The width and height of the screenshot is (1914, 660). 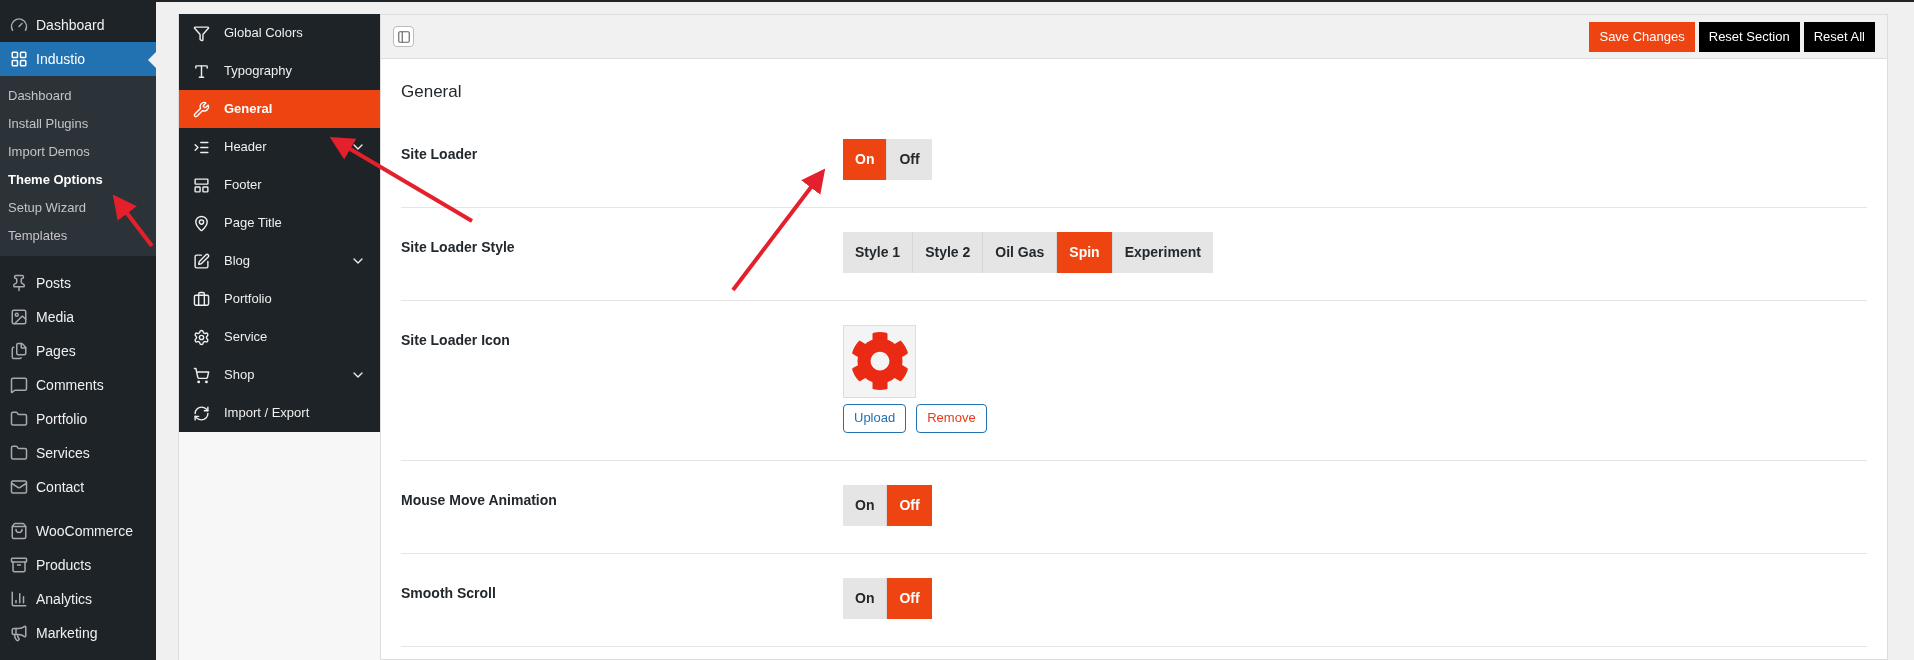 What do you see at coordinates (879, 361) in the screenshot?
I see `gear-icon` at bounding box center [879, 361].